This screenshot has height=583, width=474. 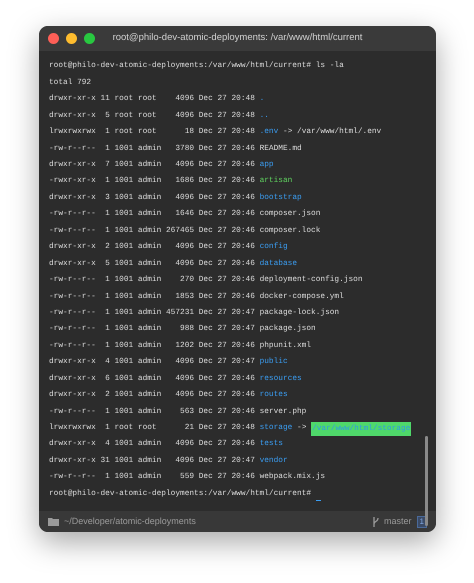 What do you see at coordinates (398, 521) in the screenshot?
I see `git-branch: master` at bounding box center [398, 521].